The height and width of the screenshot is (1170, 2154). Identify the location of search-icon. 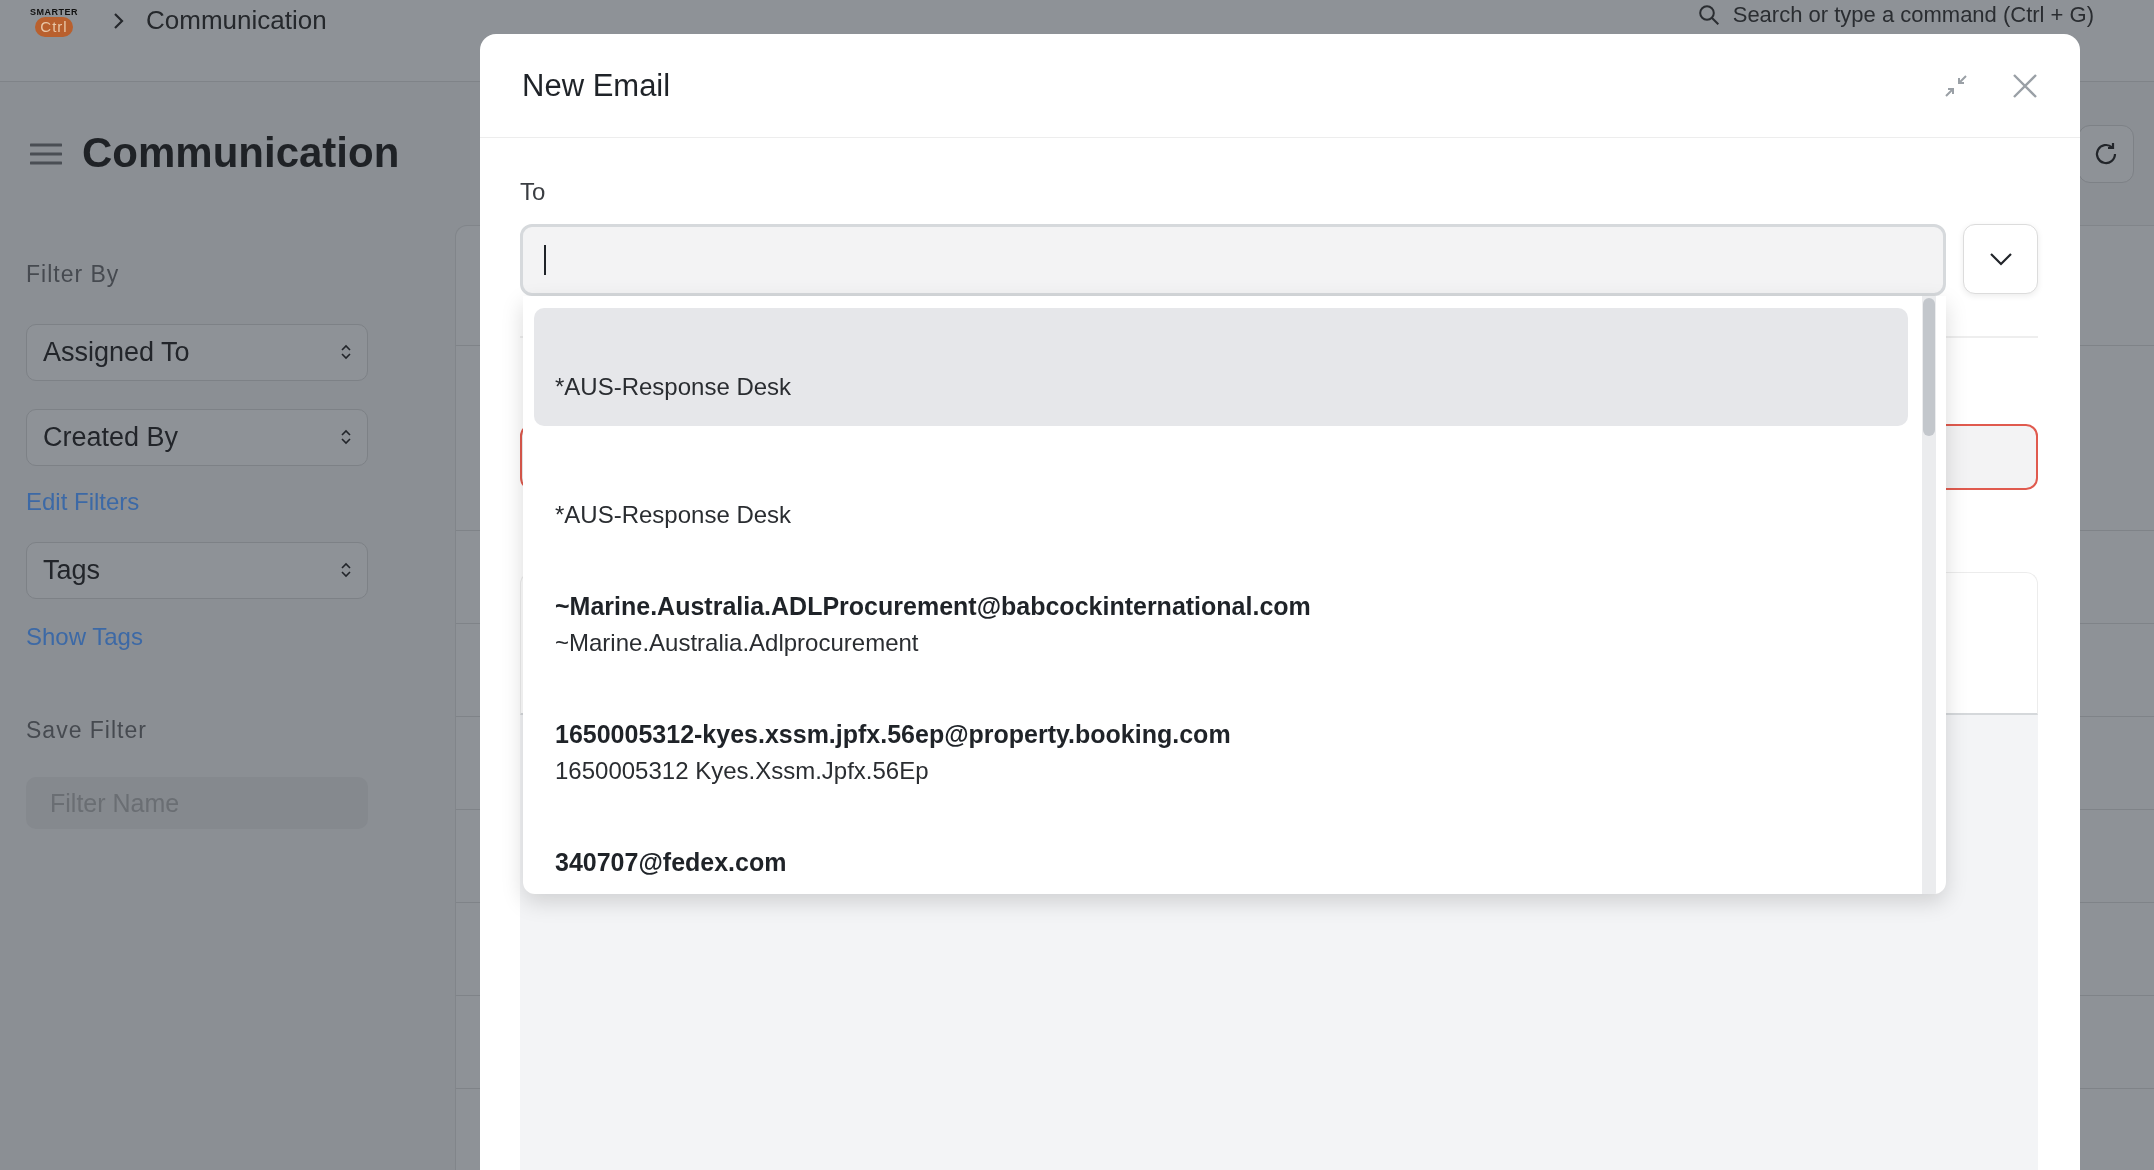
(1708, 14).